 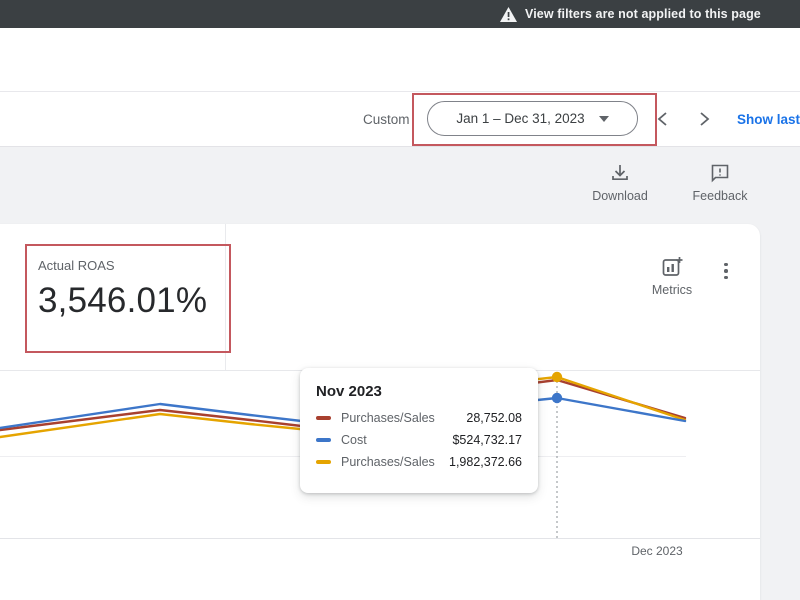 I want to click on tooltip-title: Nov 2023, so click(x=349, y=391).